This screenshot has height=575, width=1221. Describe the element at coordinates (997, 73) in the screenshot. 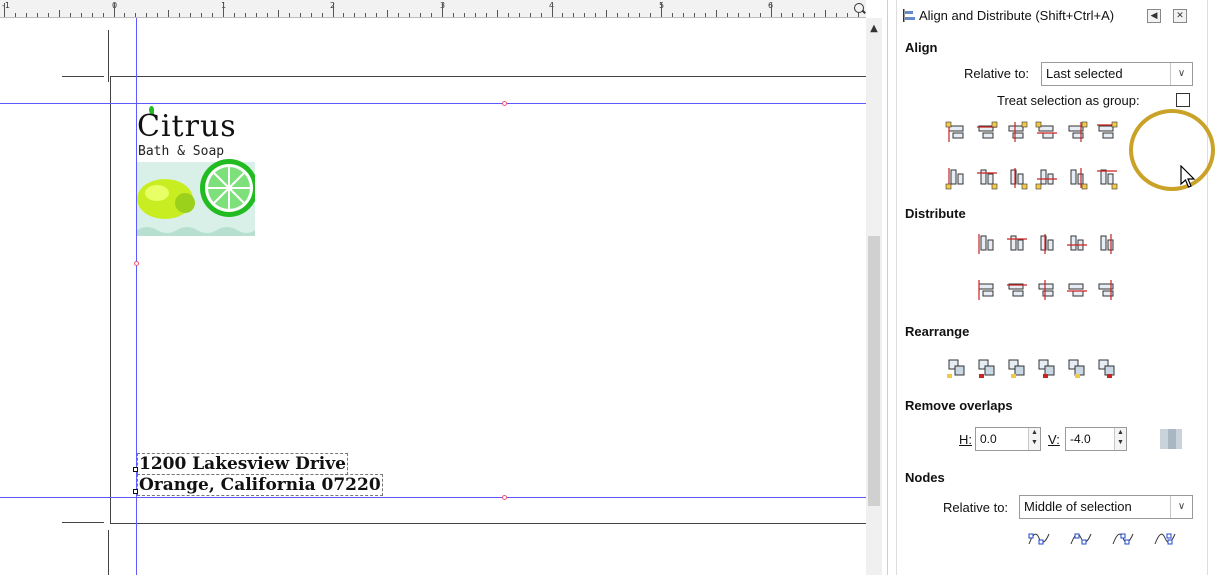

I see `align-relative-label: Relative to:` at that location.